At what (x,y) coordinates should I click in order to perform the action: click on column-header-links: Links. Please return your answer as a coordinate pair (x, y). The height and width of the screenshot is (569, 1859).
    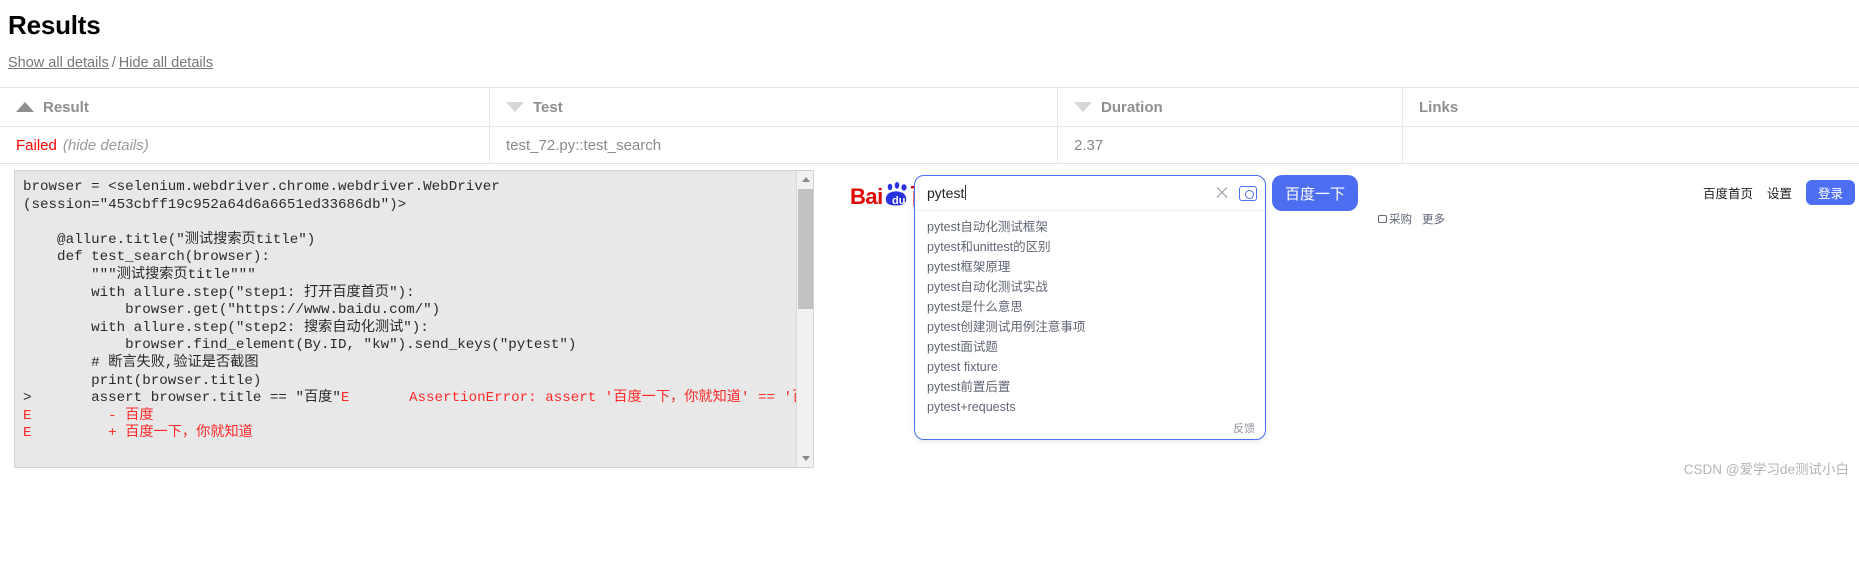
    Looking at the image, I should click on (1631, 107).